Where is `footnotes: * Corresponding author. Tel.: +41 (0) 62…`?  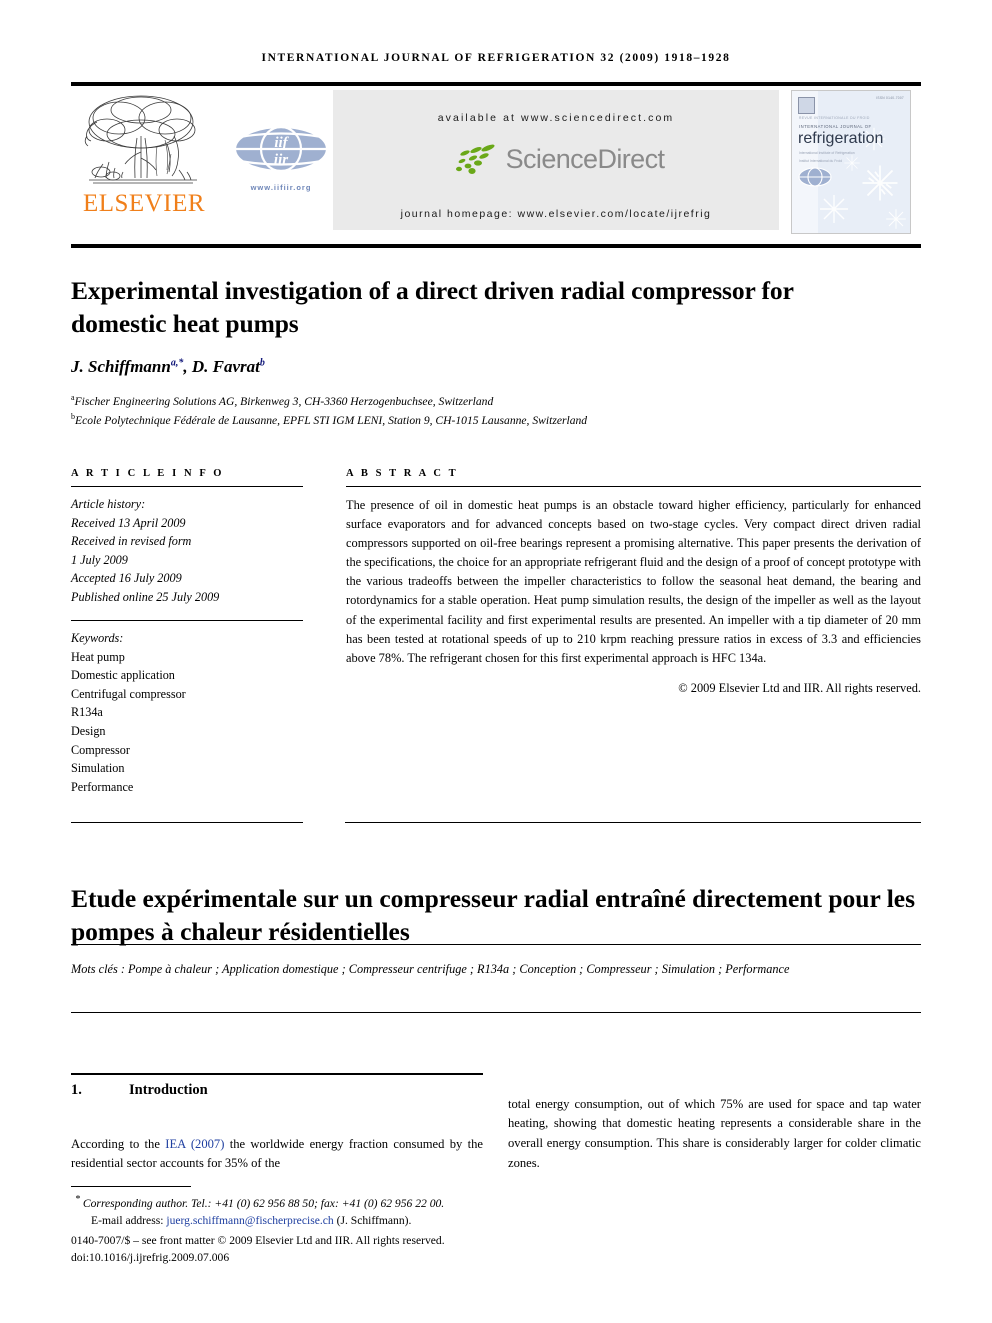
footnotes: * Corresponding author. Tel.: +41 (0) 62… is located at coordinates (321, 1229).